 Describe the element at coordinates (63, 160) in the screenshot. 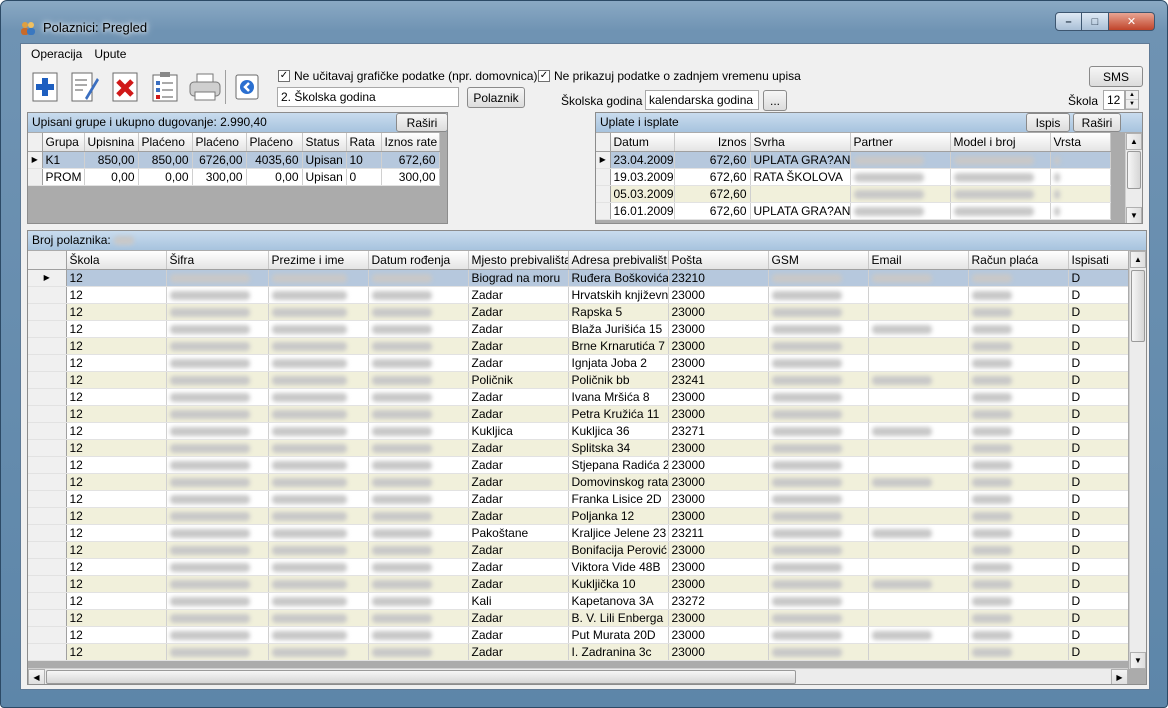

I see `table-cell: K1` at that location.